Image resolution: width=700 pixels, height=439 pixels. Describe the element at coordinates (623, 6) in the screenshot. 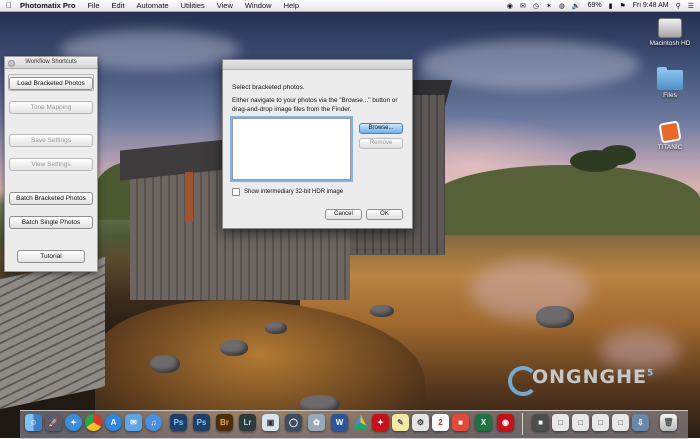

I see `flag-icon: ⚑` at that location.